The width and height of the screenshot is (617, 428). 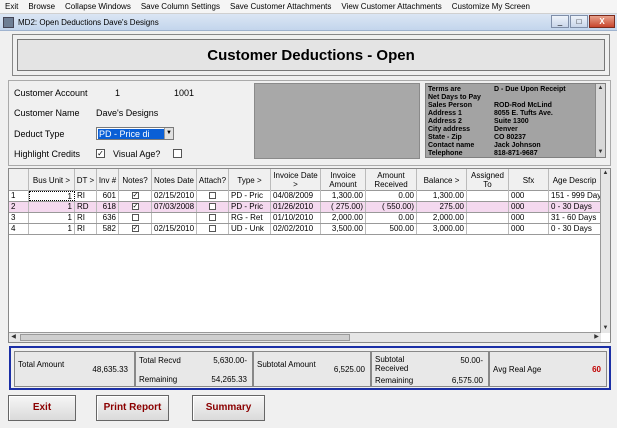 I want to click on close-button: X, so click(x=602, y=21).